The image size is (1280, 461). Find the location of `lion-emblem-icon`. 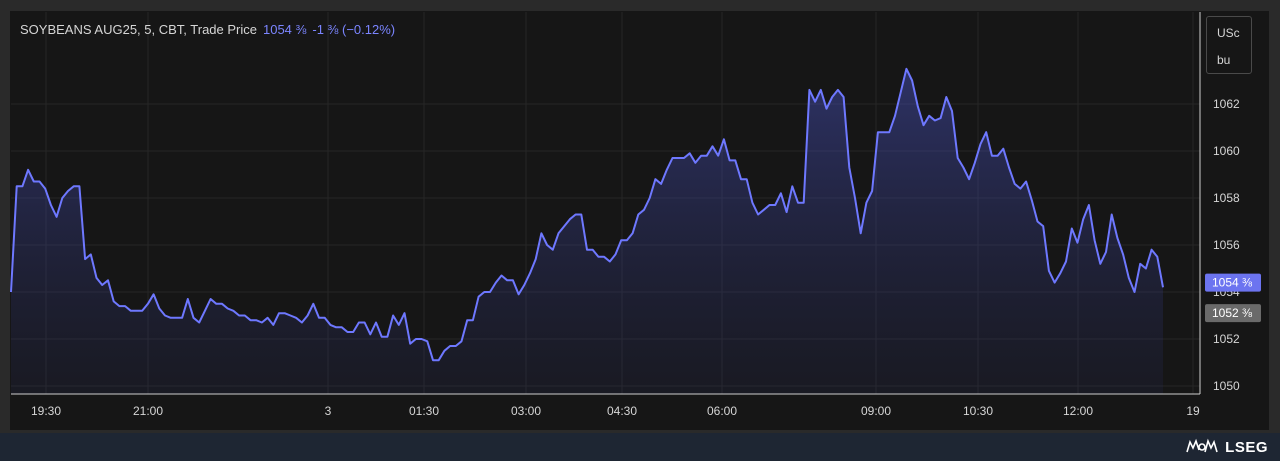

lion-emblem-icon is located at coordinates (1202, 445).